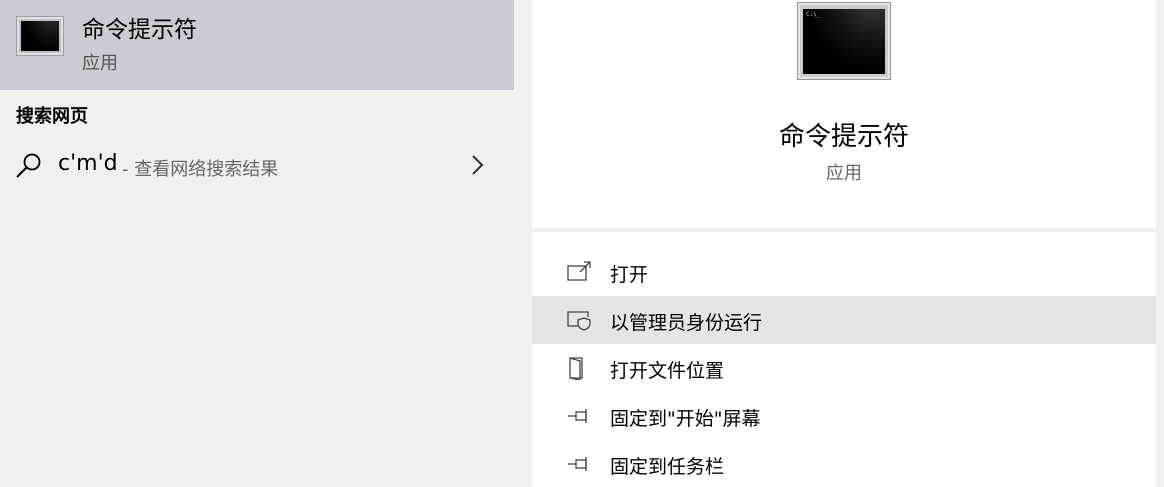 This screenshot has height=487, width=1164. Describe the element at coordinates (629, 275) in the screenshot. I see `action-label: 打开` at that location.